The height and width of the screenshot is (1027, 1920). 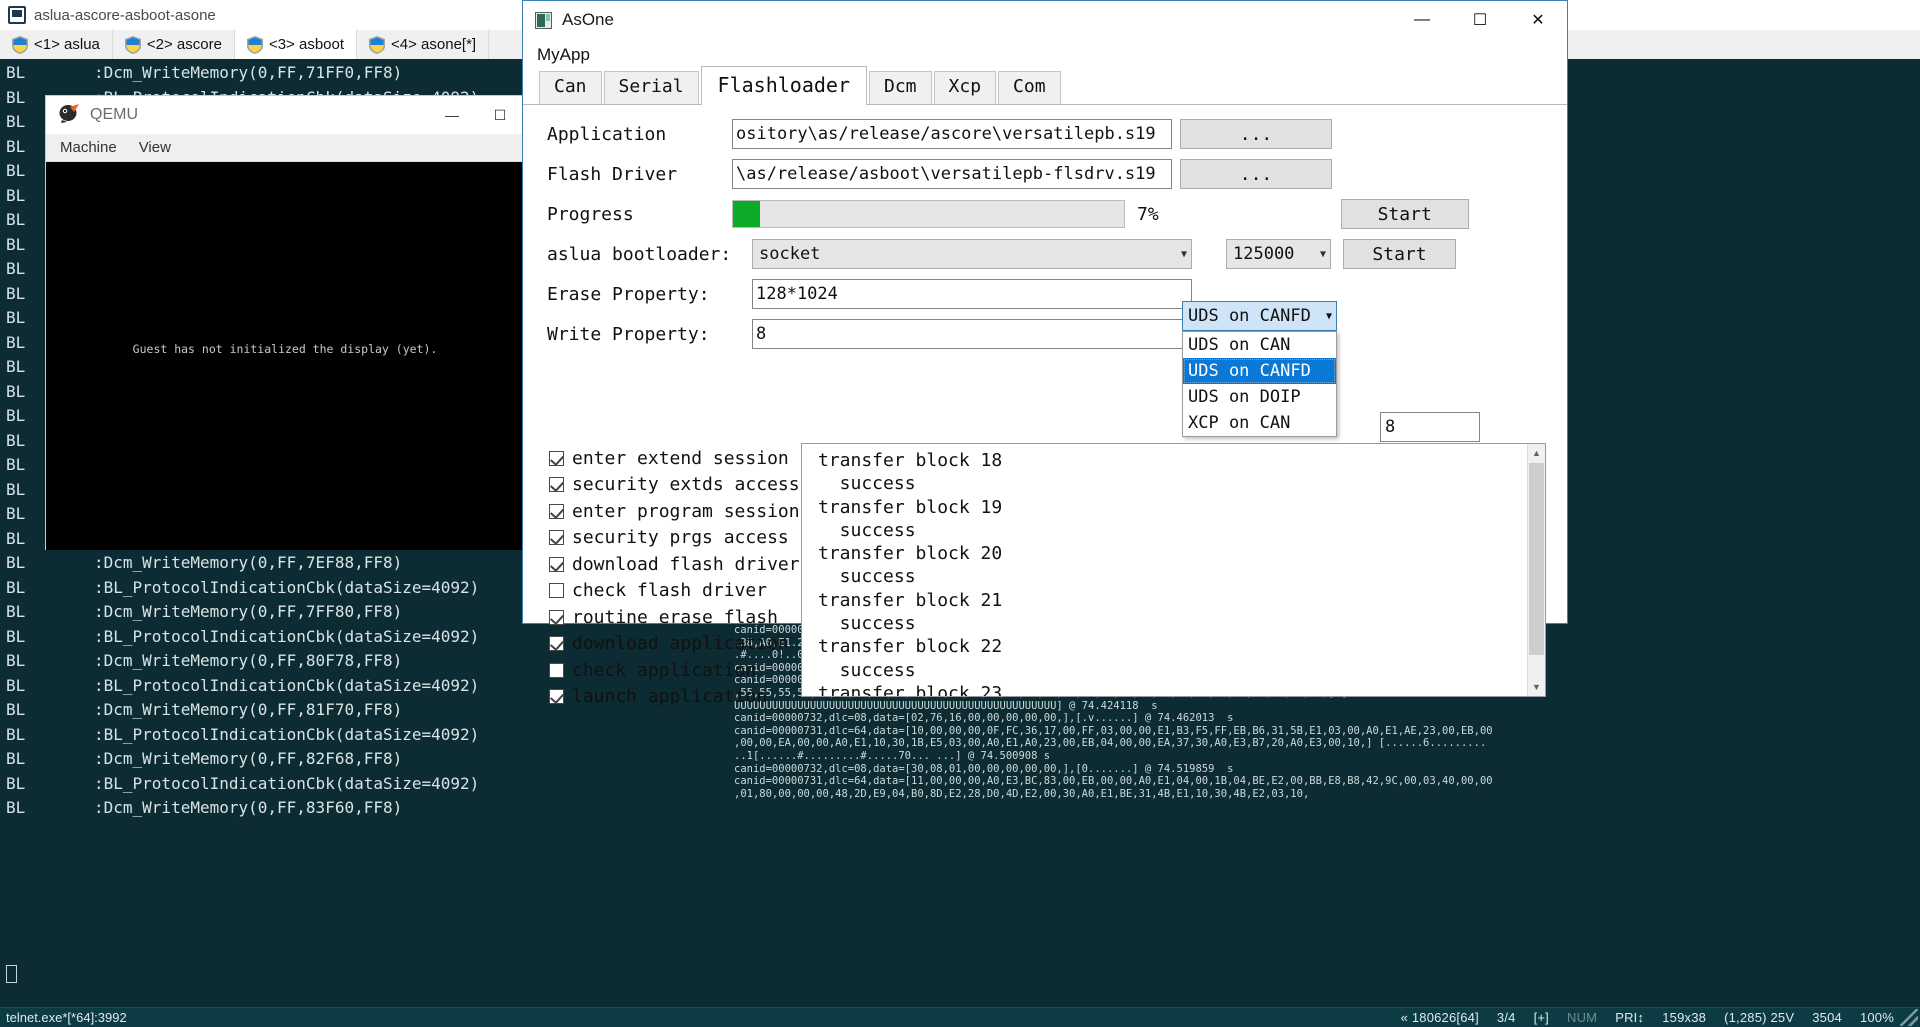 I want to click on terminal-icon, so click(x=17, y=15).